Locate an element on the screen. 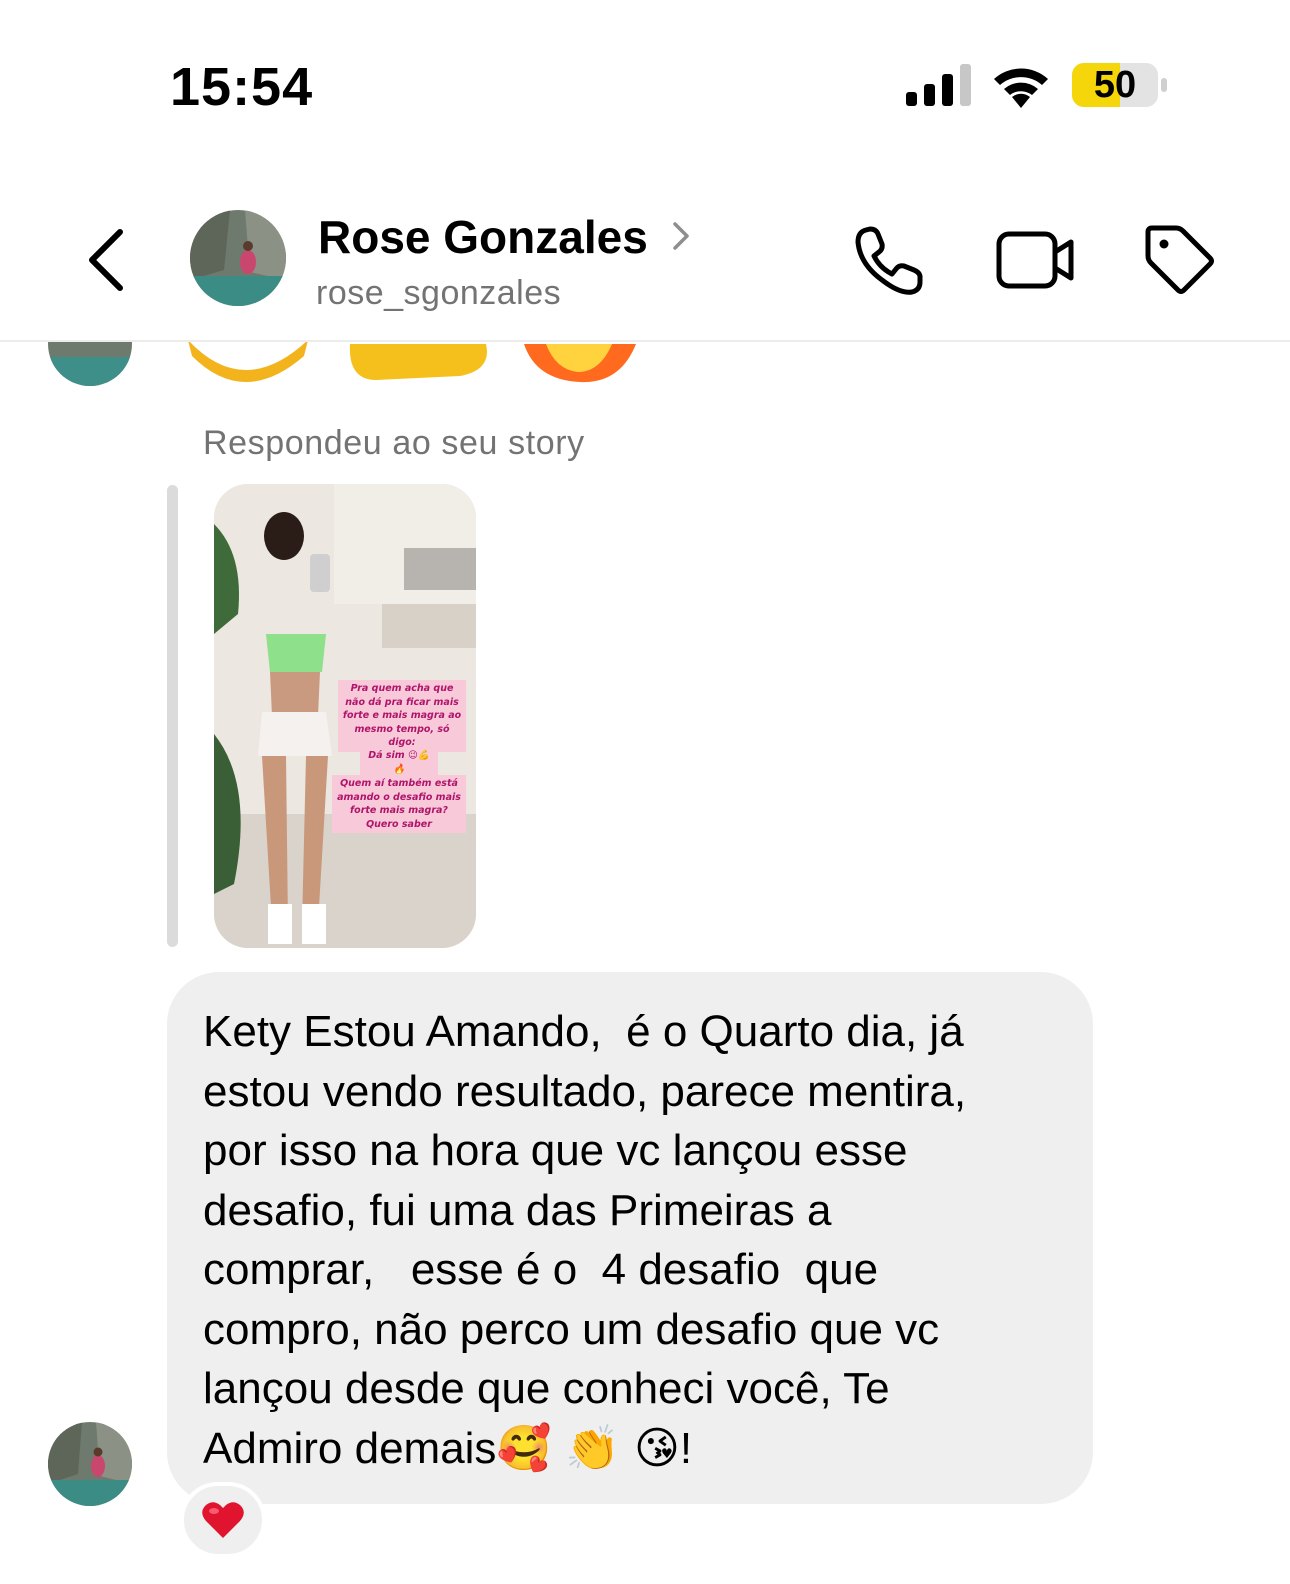 The image size is (1290, 1584). reaction-badge: ❤️ is located at coordinates (223, 1520).